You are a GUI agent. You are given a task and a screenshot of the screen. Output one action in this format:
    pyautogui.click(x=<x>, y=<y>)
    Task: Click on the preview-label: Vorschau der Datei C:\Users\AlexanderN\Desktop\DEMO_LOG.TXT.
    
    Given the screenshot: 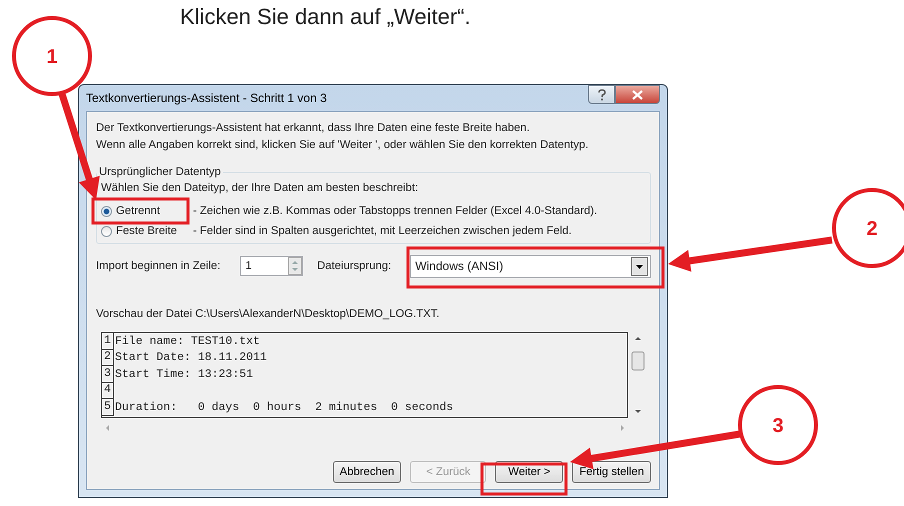 What is the action you would take?
    pyautogui.click(x=268, y=314)
    